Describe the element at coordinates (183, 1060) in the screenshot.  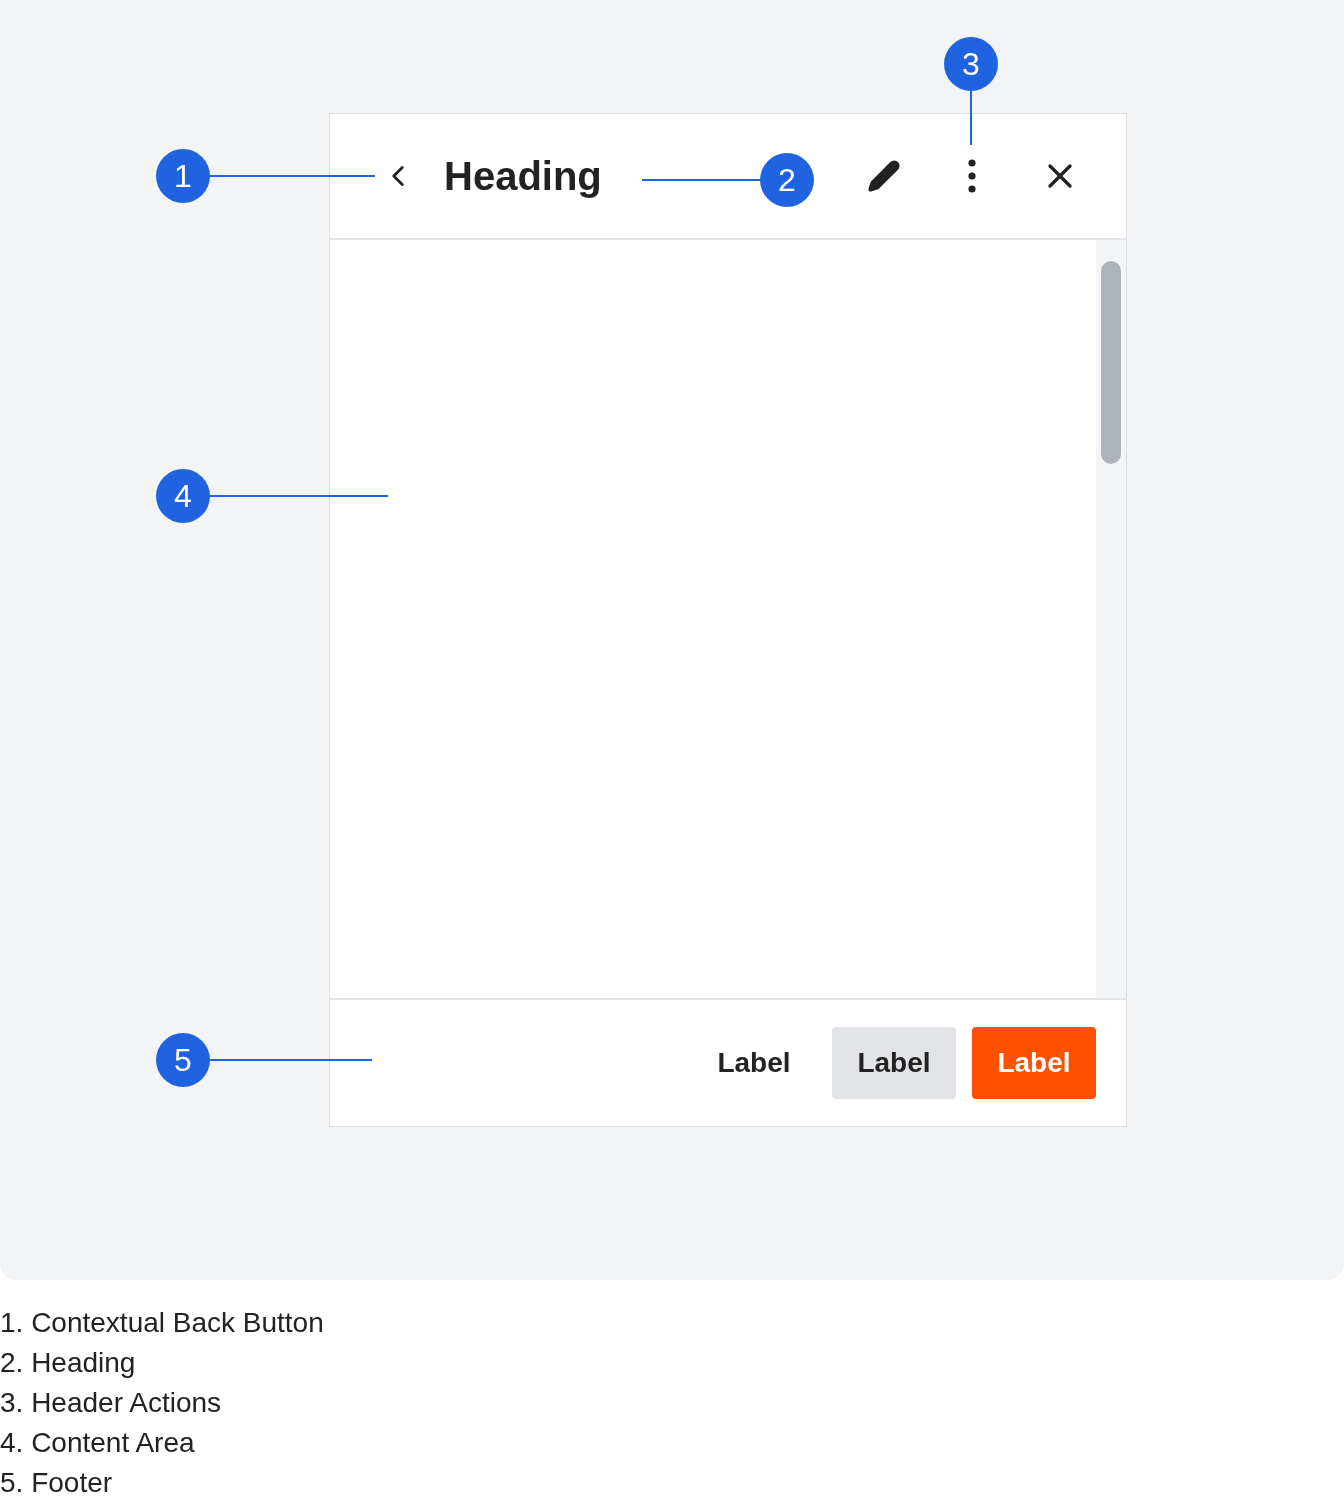
I see `callout-badge: 5` at that location.